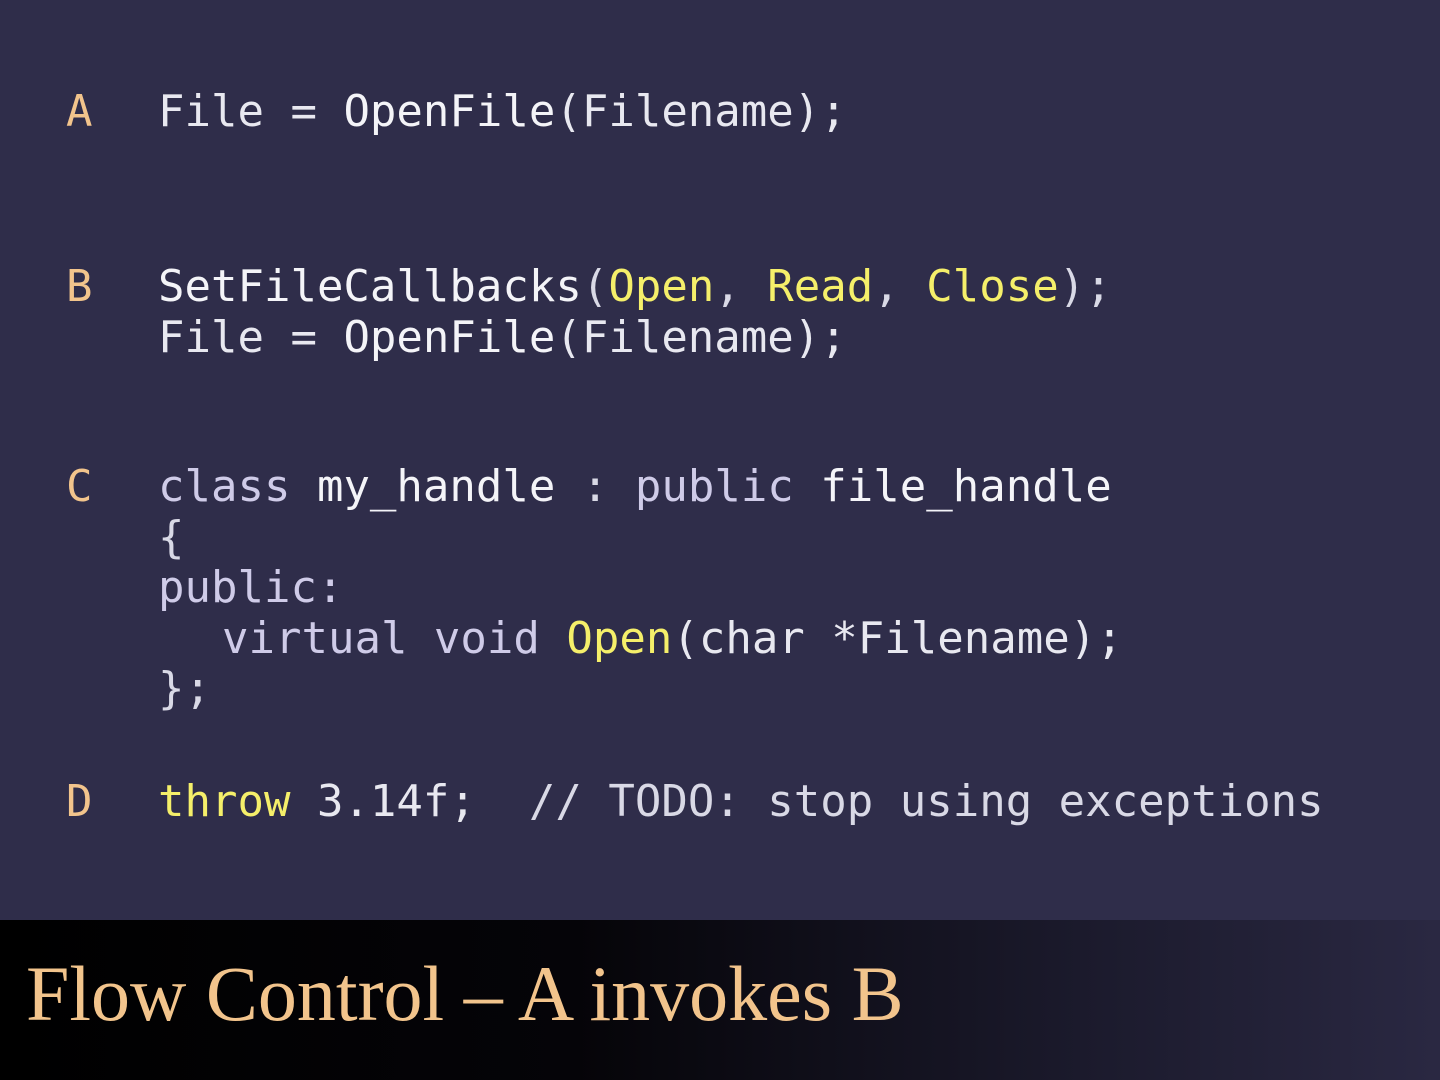 The image size is (1440, 1080). I want to click on code-token: my_handle, so click(436, 486).